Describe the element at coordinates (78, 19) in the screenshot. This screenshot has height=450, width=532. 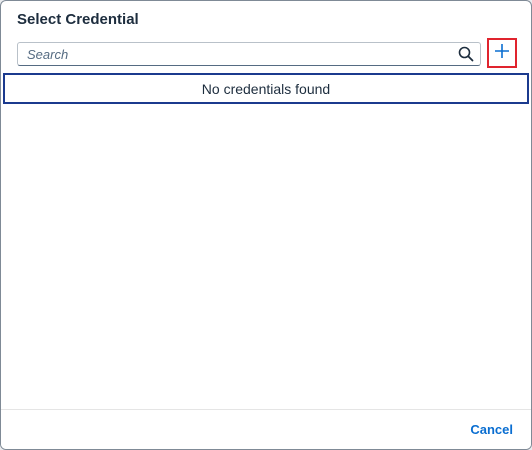
I see `dialog-title: Select Credential` at that location.